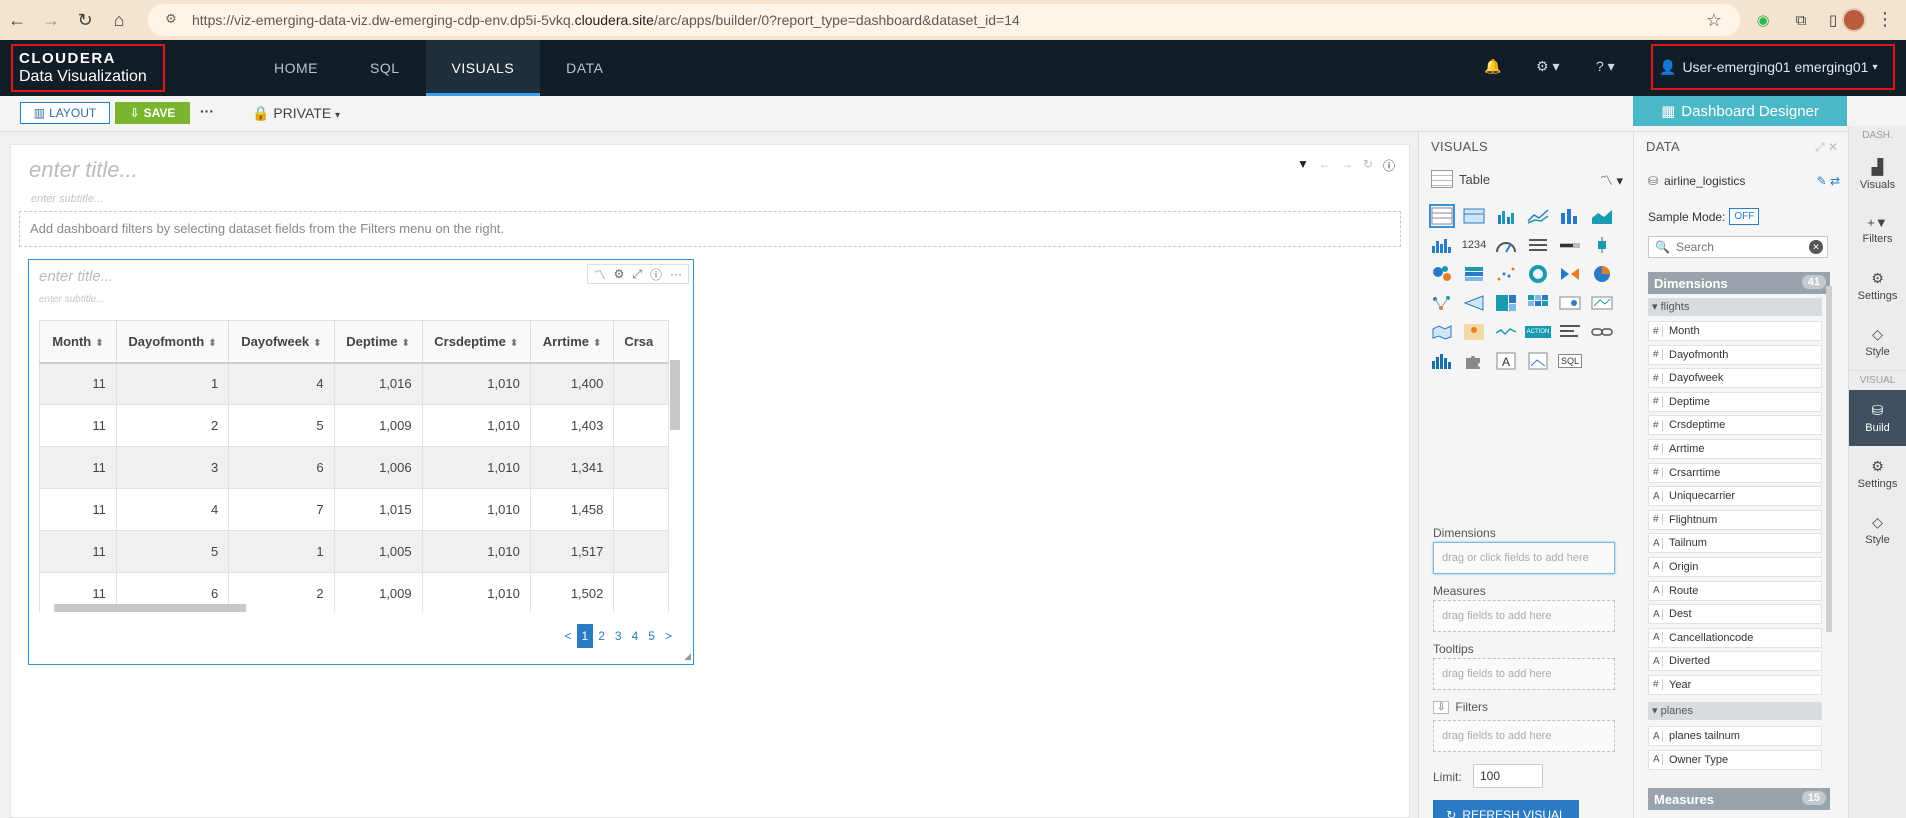 The height and width of the screenshot is (818, 1906). What do you see at coordinates (1735, 331) in the screenshot?
I see `field-item: # Month` at bounding box center [1735, 331].